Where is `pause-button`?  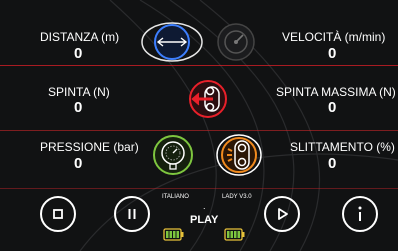 pause-button is located at coordinates (132, 214).